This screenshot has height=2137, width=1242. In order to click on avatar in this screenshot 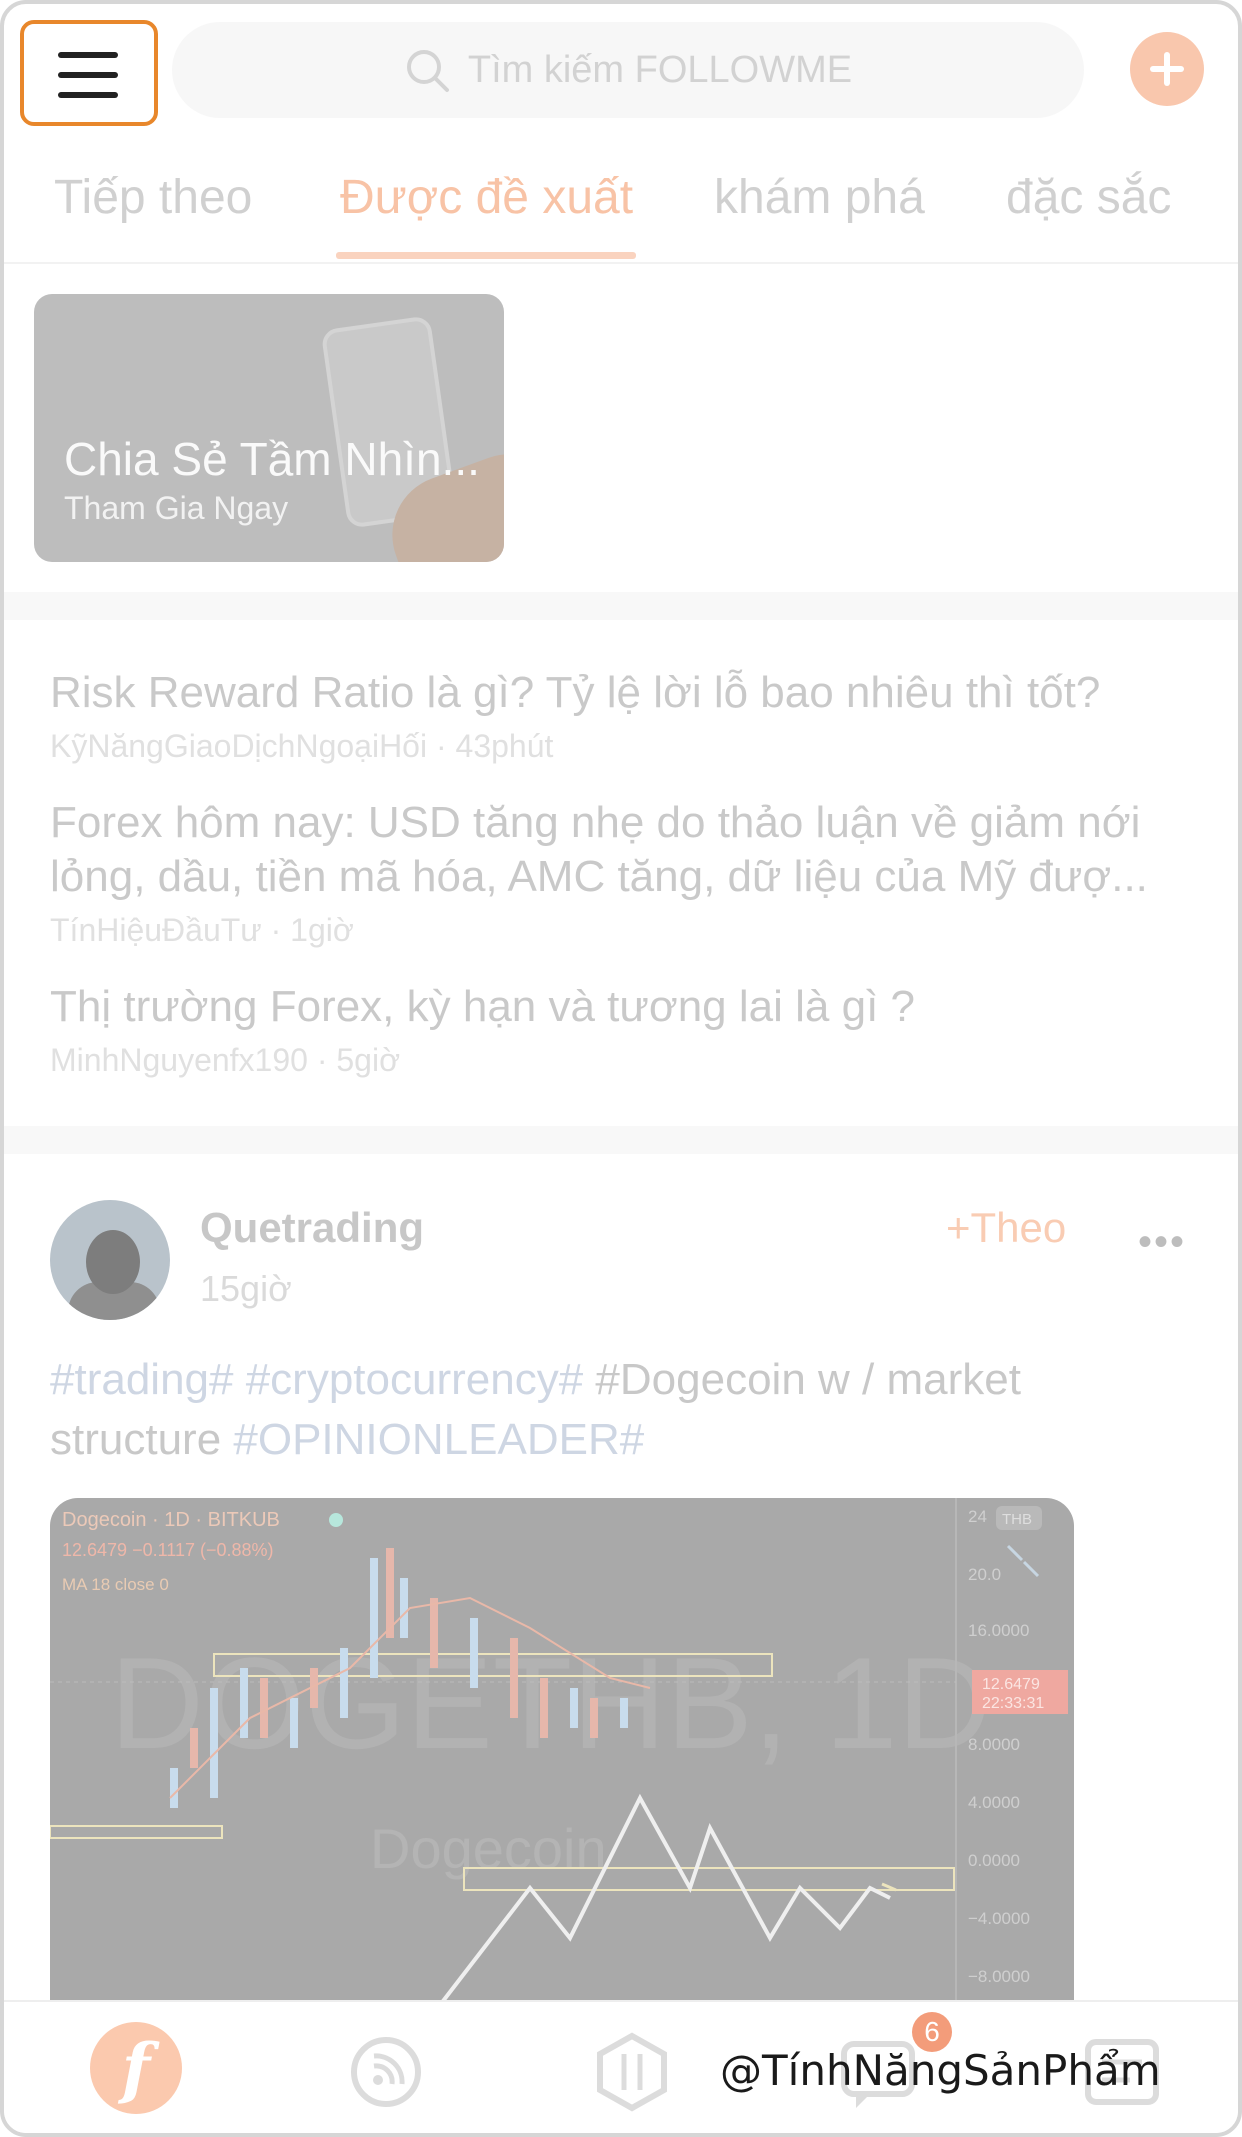, I will do `click(110, 1260)`.